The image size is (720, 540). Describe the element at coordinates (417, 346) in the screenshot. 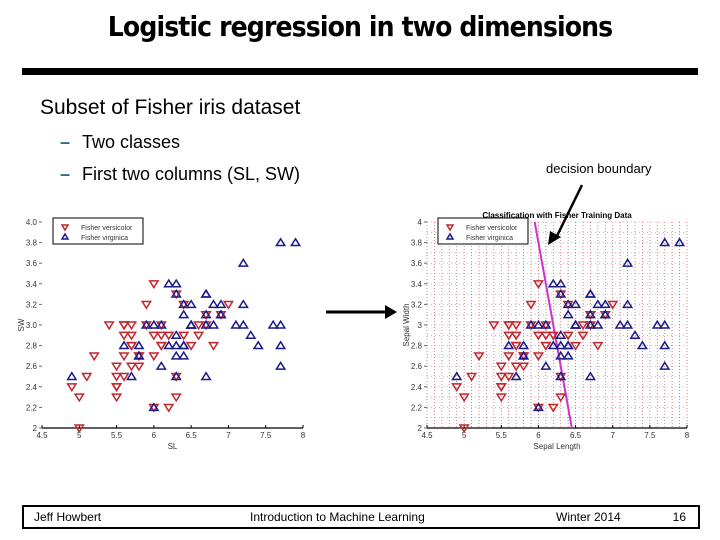

I see `y-tick-label: 2.8` at that location.